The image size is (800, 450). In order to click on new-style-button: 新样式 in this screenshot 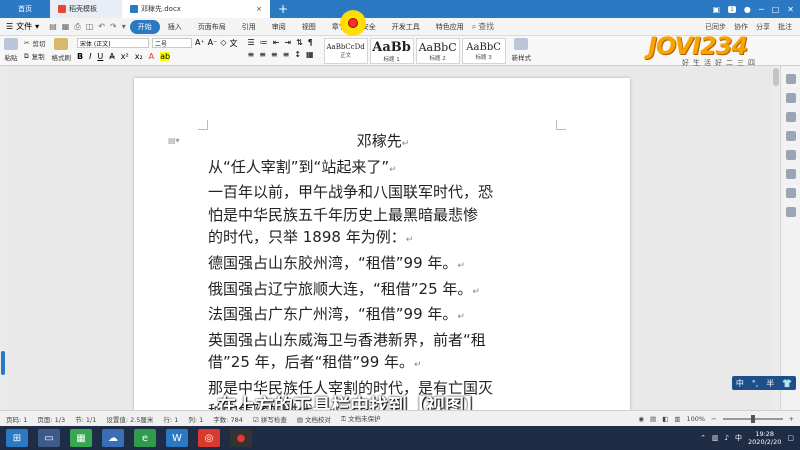, I will do `click(521, 50)`.